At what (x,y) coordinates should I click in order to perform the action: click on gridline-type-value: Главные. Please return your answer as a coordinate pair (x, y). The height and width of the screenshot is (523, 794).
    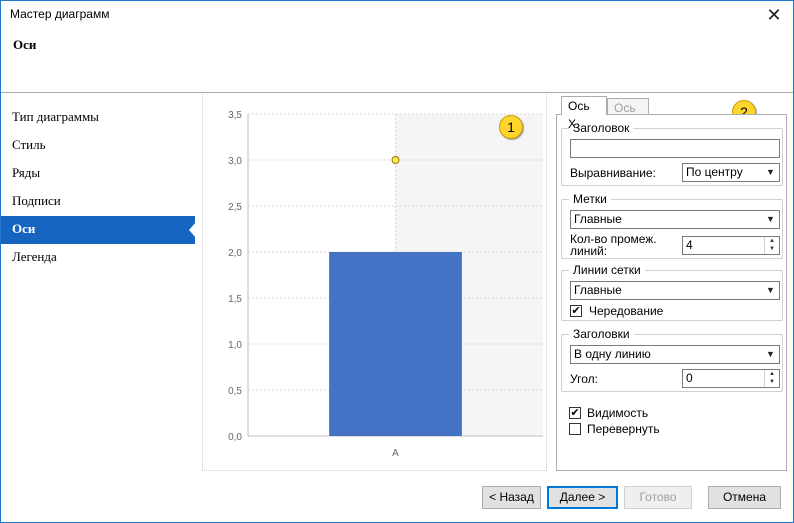
    Looking at the image, I should click on (598, 290).